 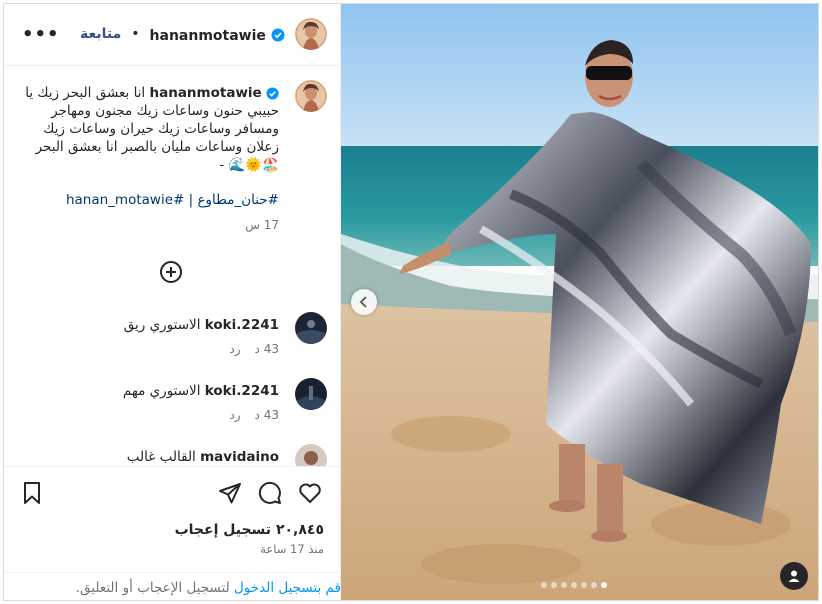 I want to click on comment-text-line: koki.2241 الاستوري مهم, so click(x=201, y=391).